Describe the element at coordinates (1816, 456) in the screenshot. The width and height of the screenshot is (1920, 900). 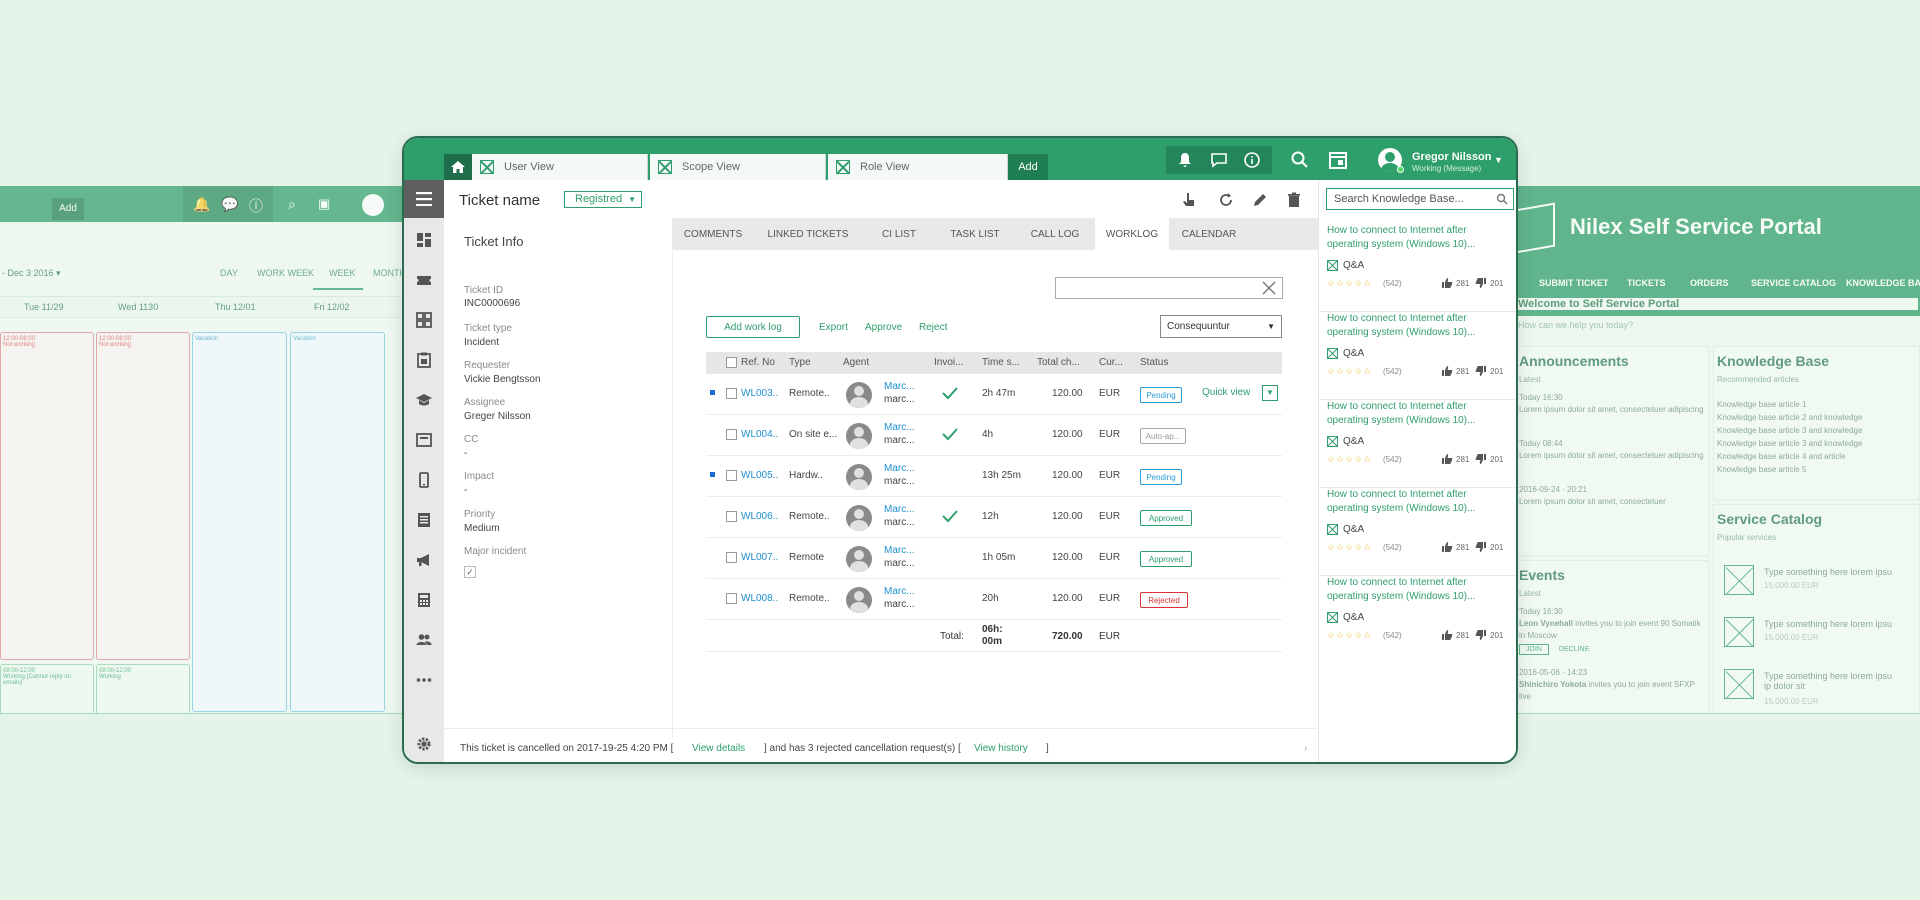
I see `kb-article-link: Knowledge base article 4 and article` at that location.